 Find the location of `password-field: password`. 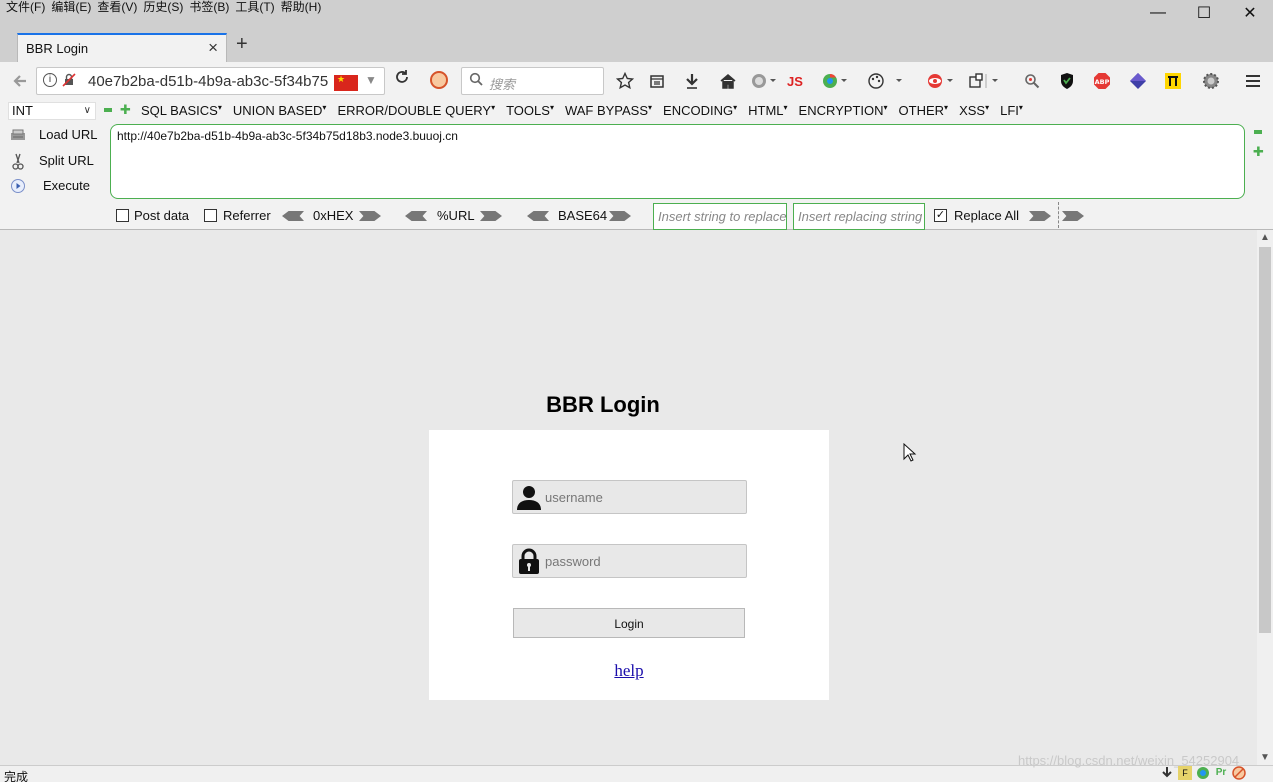

password-field: password is located at coordinates (629, 561).